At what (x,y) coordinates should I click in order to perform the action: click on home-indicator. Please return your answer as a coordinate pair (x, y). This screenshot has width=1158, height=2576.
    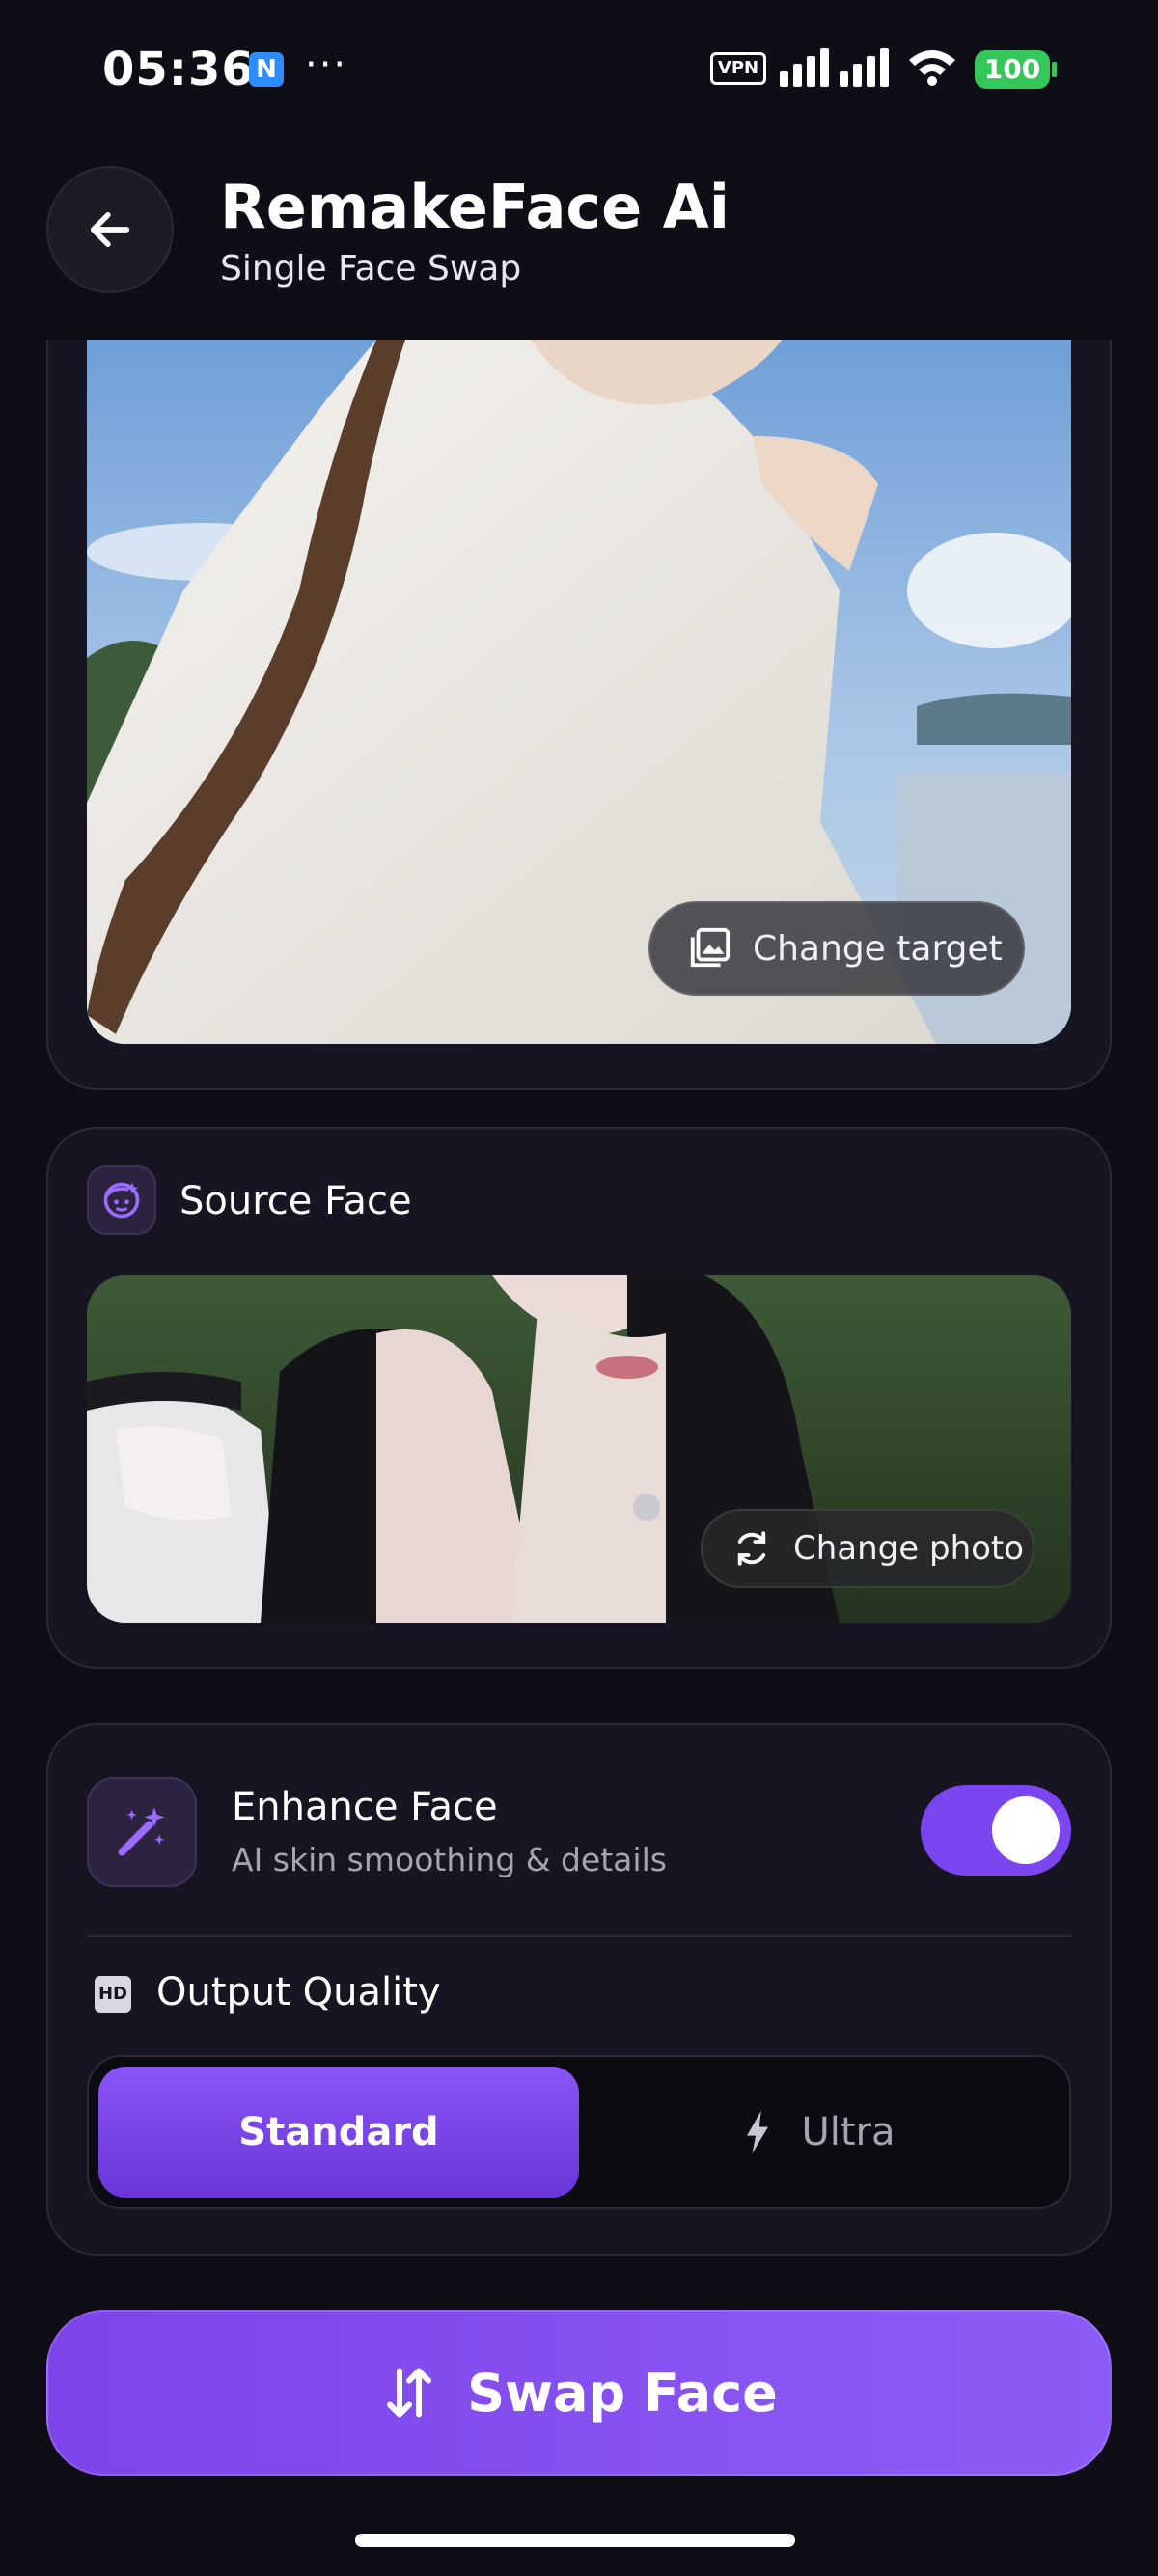
    Looking at the image, I should click on (575, 2541).